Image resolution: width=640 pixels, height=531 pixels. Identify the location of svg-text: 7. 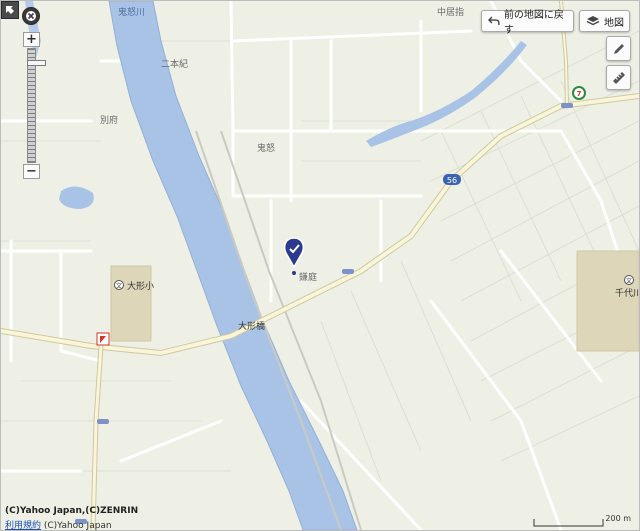
(579, 94).